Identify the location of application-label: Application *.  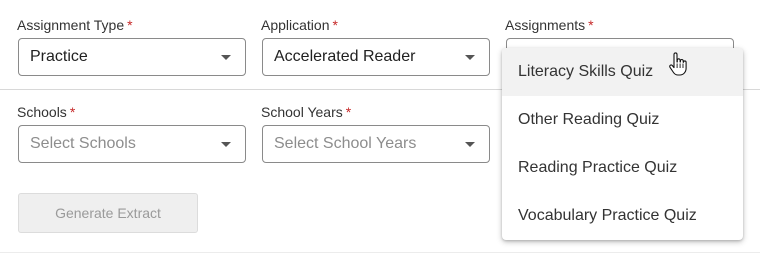
(299, 25).